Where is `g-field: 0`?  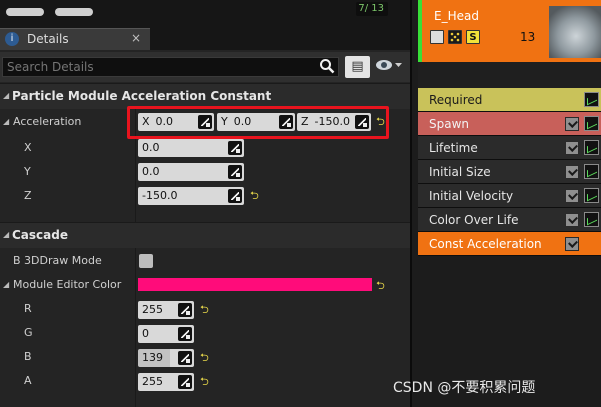 g-field: 0 is located at coordinates (166, 334).